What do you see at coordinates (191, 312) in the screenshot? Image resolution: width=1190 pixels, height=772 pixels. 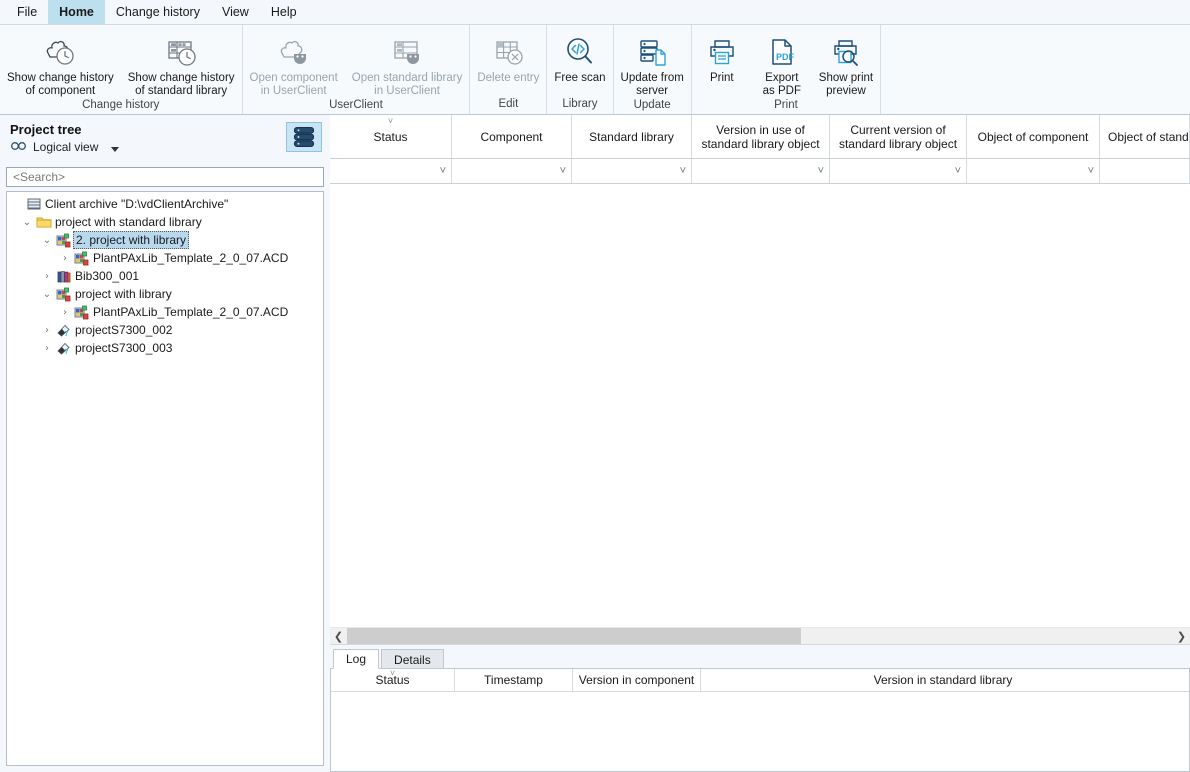 I see `tree-node-label: PlantPAxLib_Template_2_0_07.ACD` at bounding box center [191, 312].